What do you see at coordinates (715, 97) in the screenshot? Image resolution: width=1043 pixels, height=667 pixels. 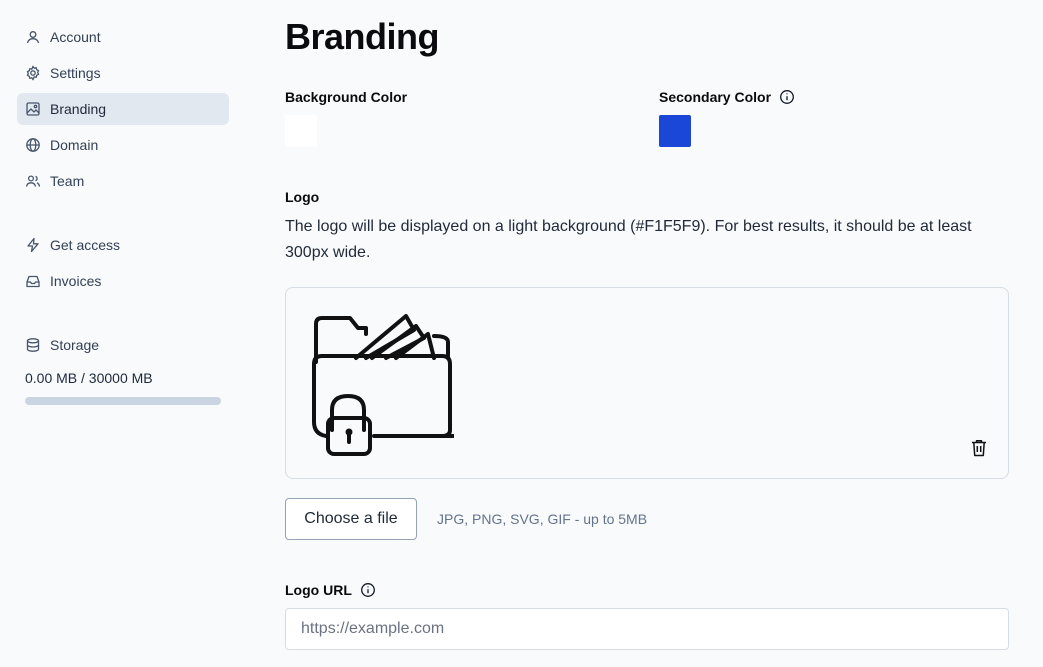 I see `secondary-color-label-text: Secondary Color` at bounding box center [715, 97].